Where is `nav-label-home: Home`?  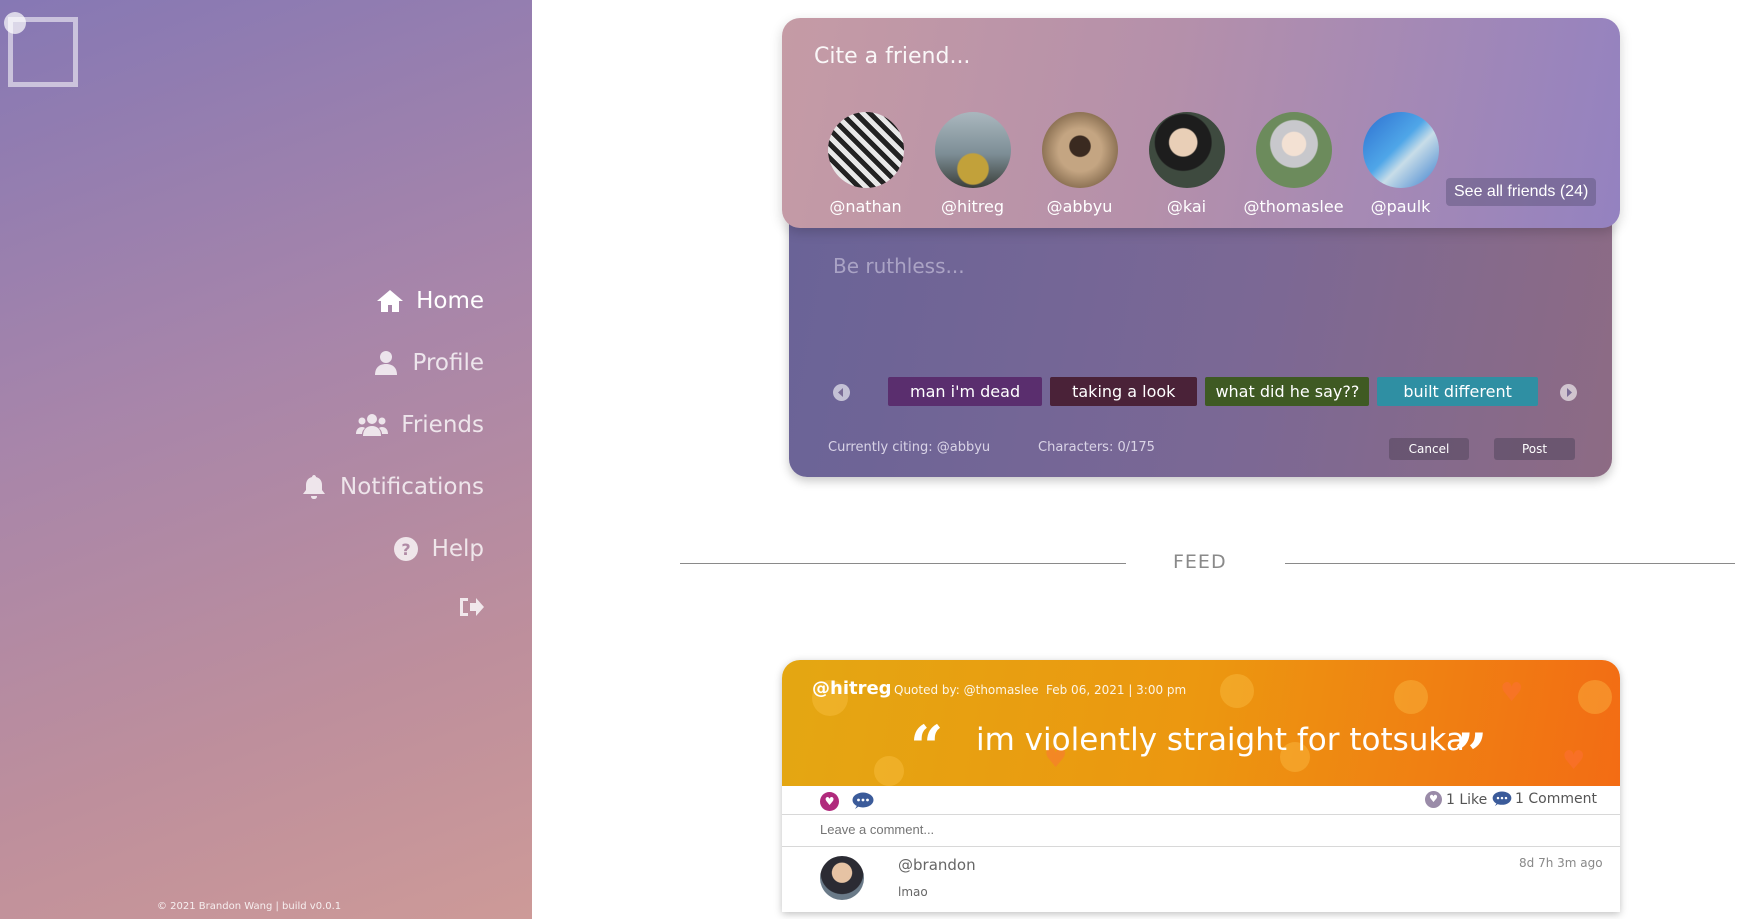
nav-label-home: Home is located at coordinates (450, 301).